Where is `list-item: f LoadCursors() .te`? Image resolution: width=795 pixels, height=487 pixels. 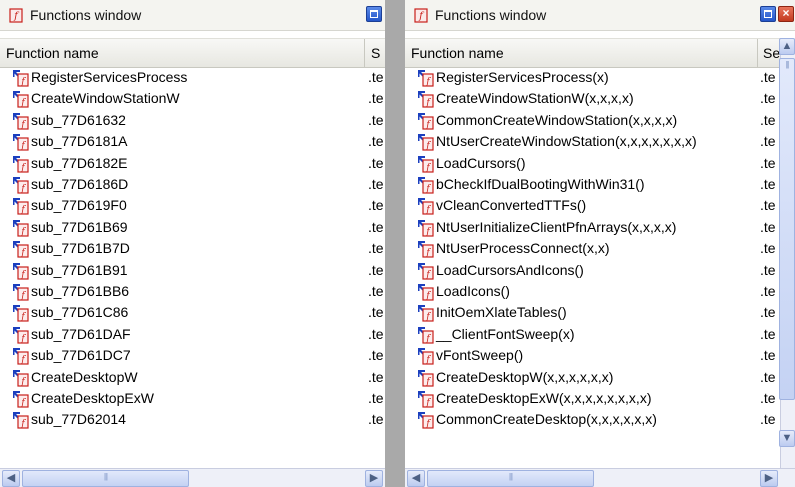
list-item: f LoadCursors() .te is located at coordinates (600, 163).